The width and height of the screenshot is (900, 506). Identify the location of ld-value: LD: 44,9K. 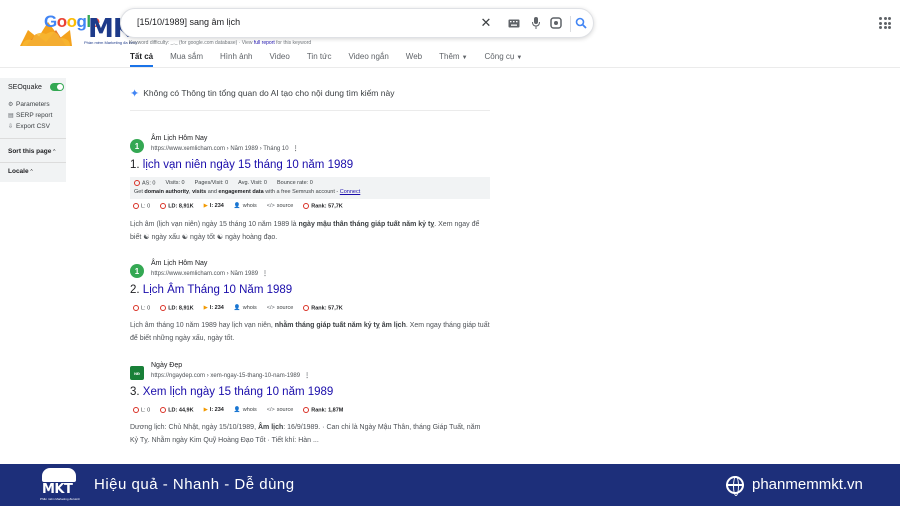
(181, 410).